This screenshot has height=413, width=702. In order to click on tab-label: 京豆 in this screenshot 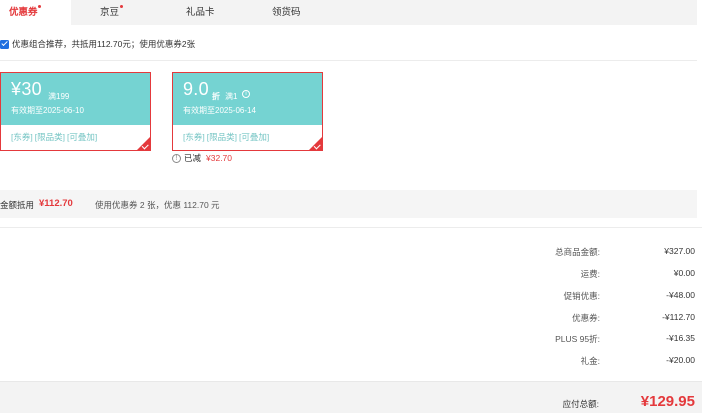, I will do `click(110, 12)`.